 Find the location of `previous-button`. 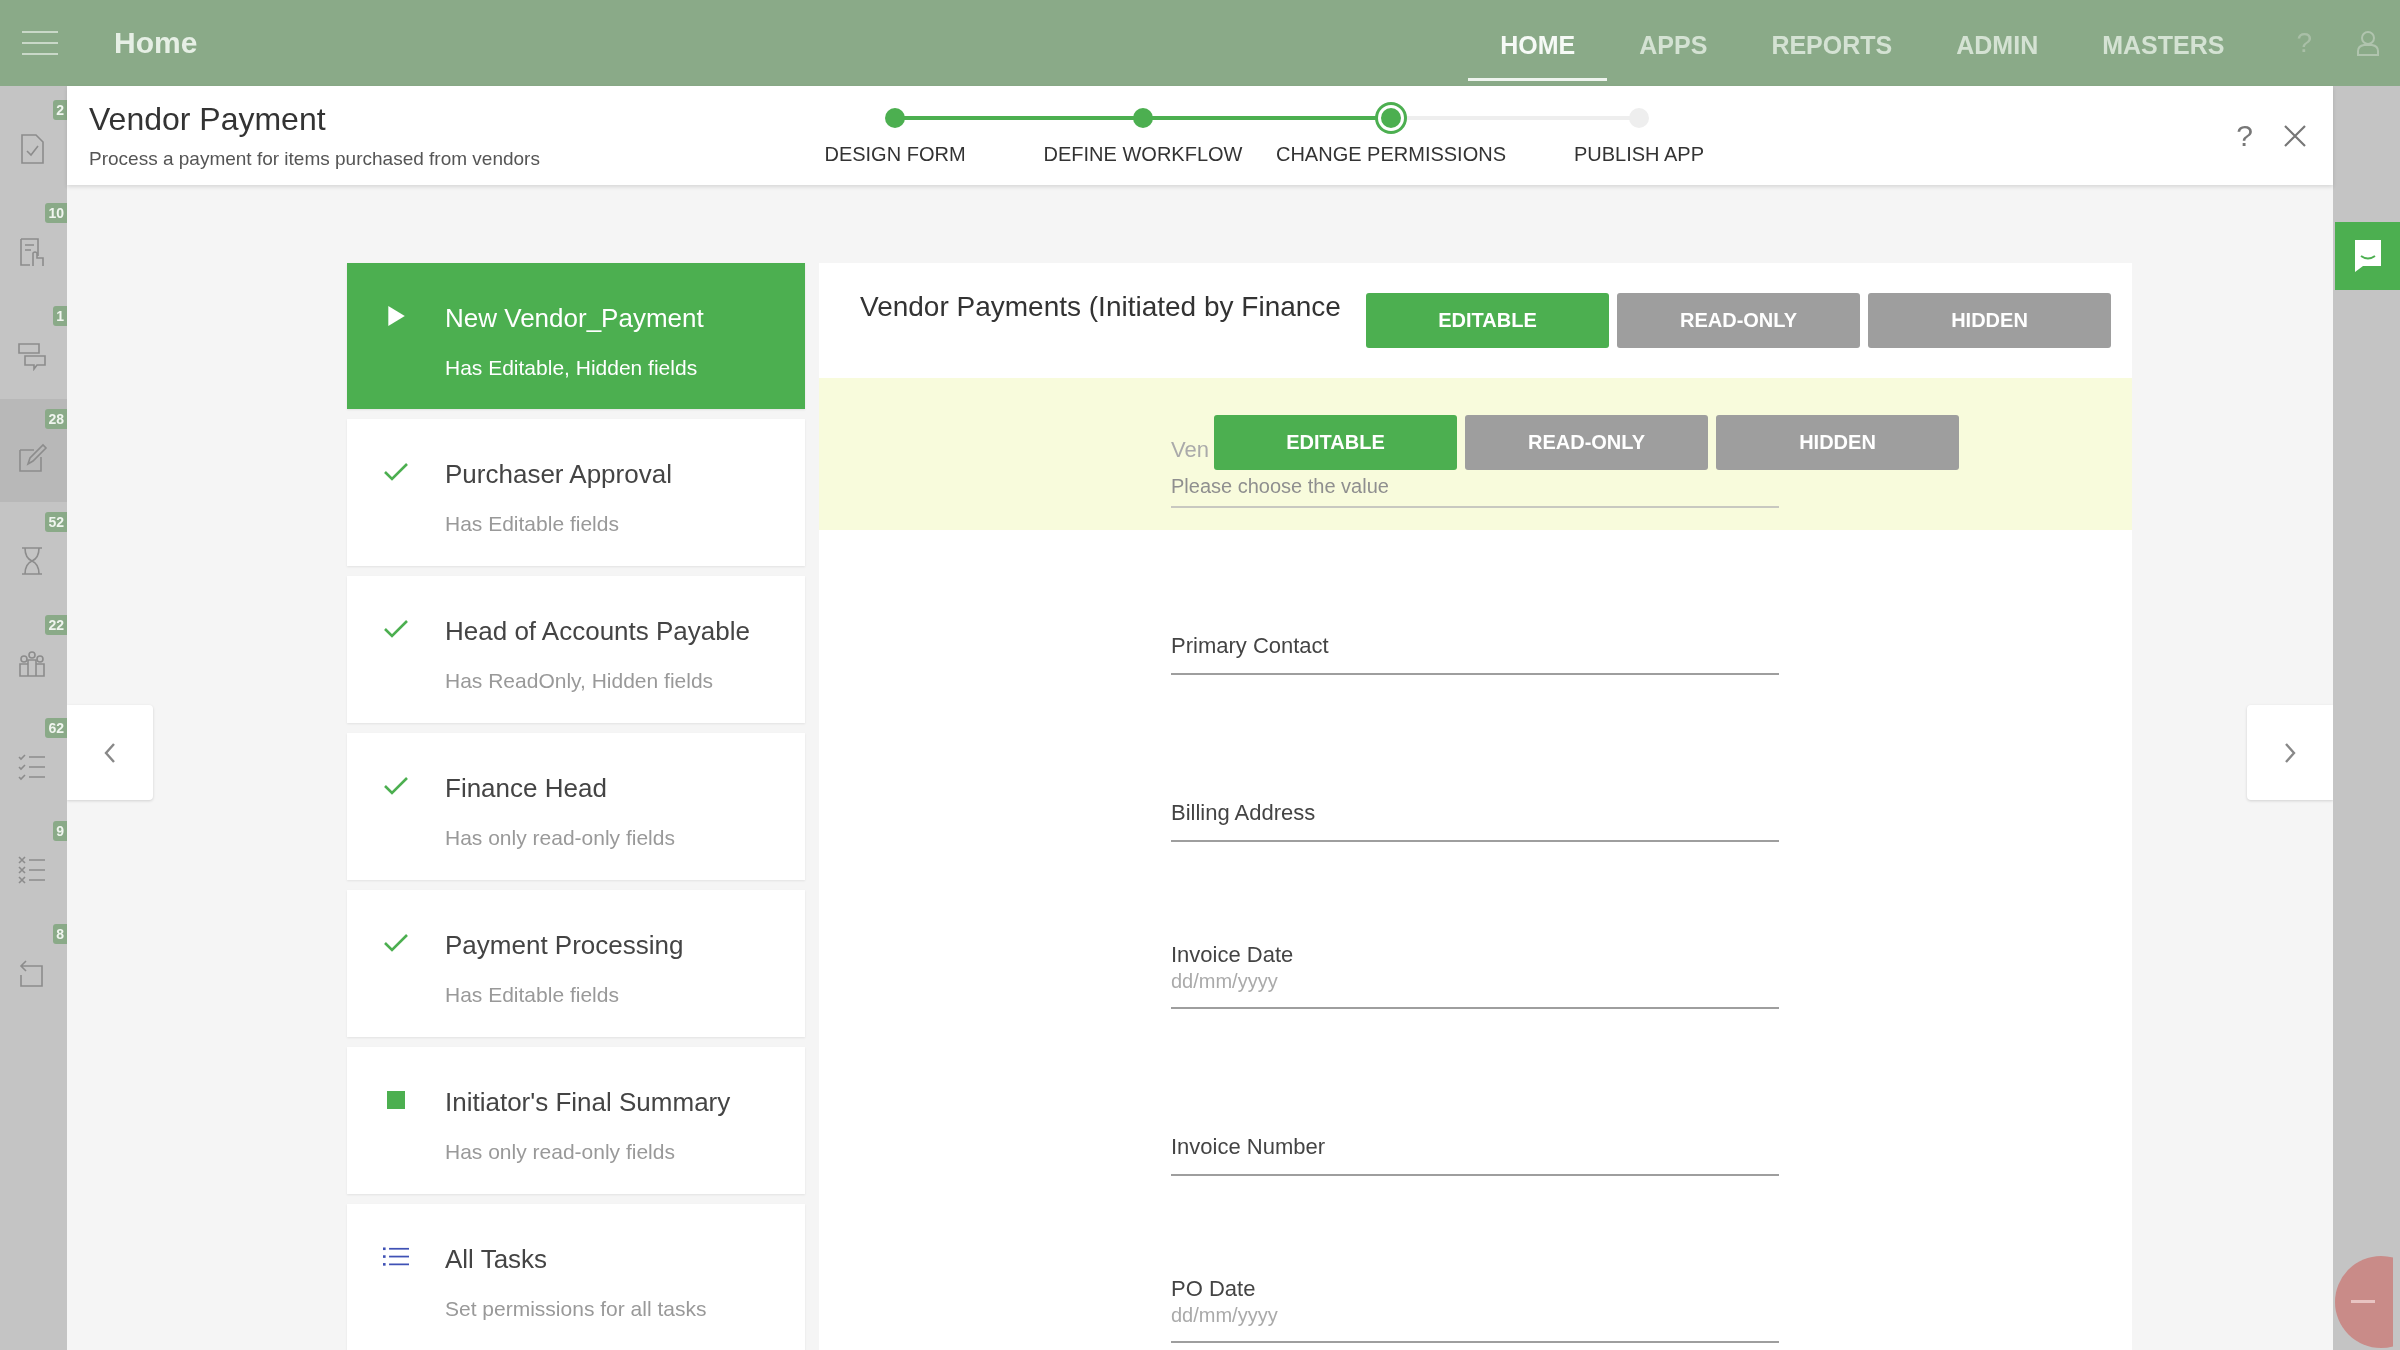

previous-button is located at coordinates (110, 752).